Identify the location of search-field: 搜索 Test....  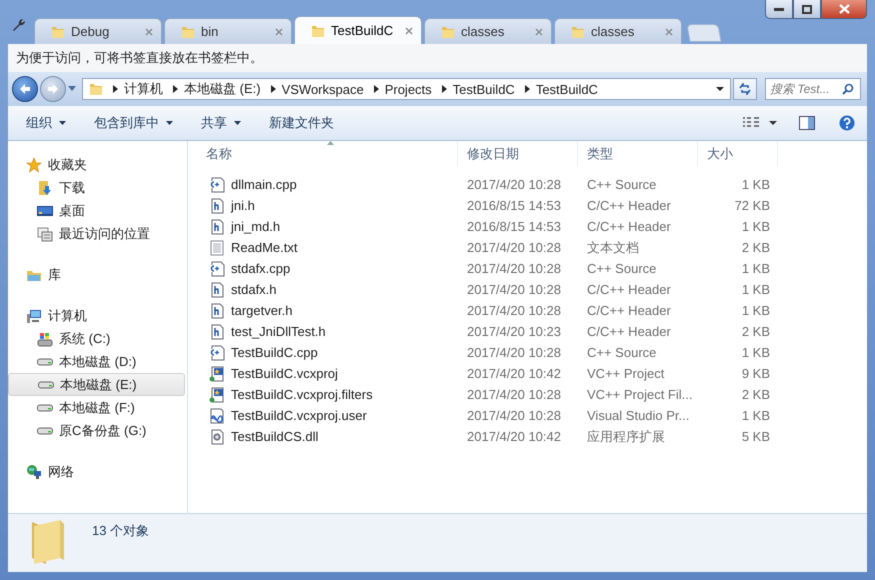
(813, 89).